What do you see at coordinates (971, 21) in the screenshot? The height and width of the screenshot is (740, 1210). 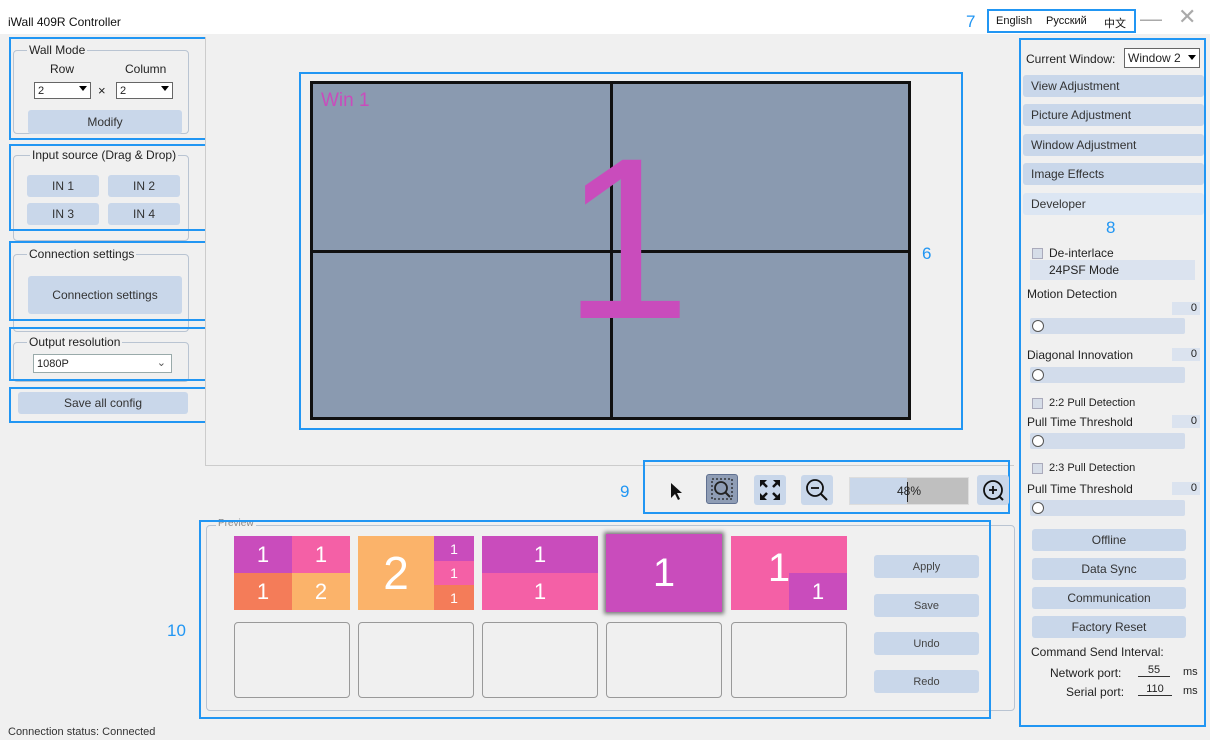 I see `callout-7: 7` at bounding box center [971, 21].